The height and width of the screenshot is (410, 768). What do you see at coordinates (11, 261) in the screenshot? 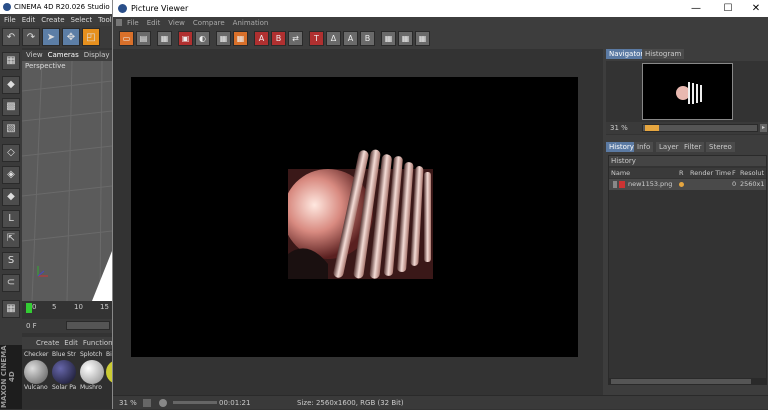
I see `snap-icon: S` at bounding box center [11, 261].